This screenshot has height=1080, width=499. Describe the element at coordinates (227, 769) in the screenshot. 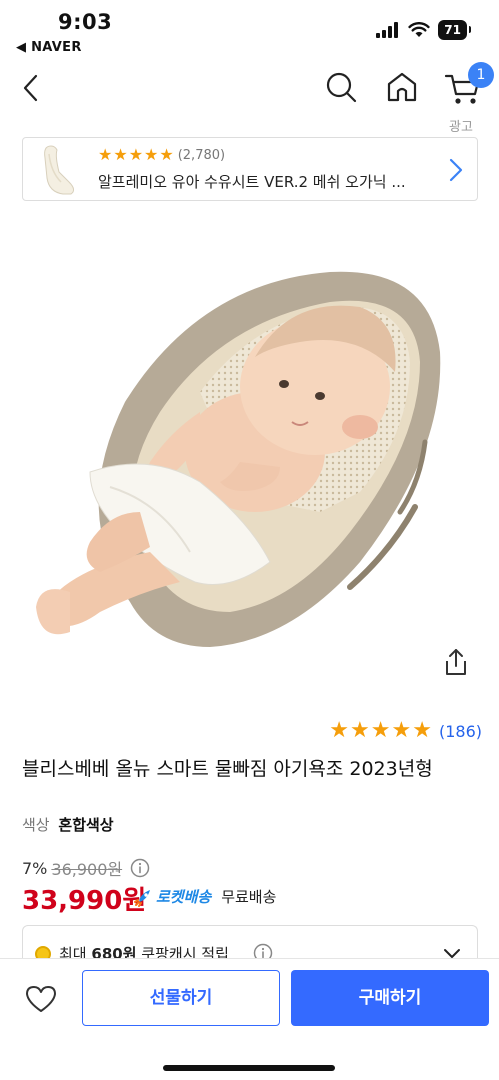

I see `product-title: 블리스베베 올뉴 스마트 물빠짐 아기욕조 2023년형` at that location.